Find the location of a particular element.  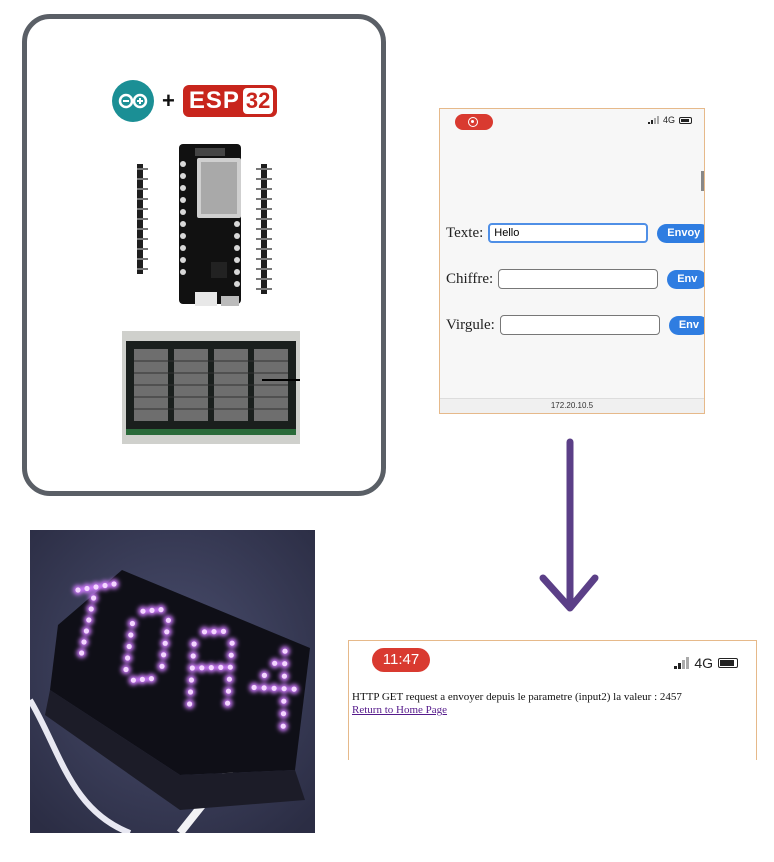

recording-indicator is located at coordinates (474, 122).